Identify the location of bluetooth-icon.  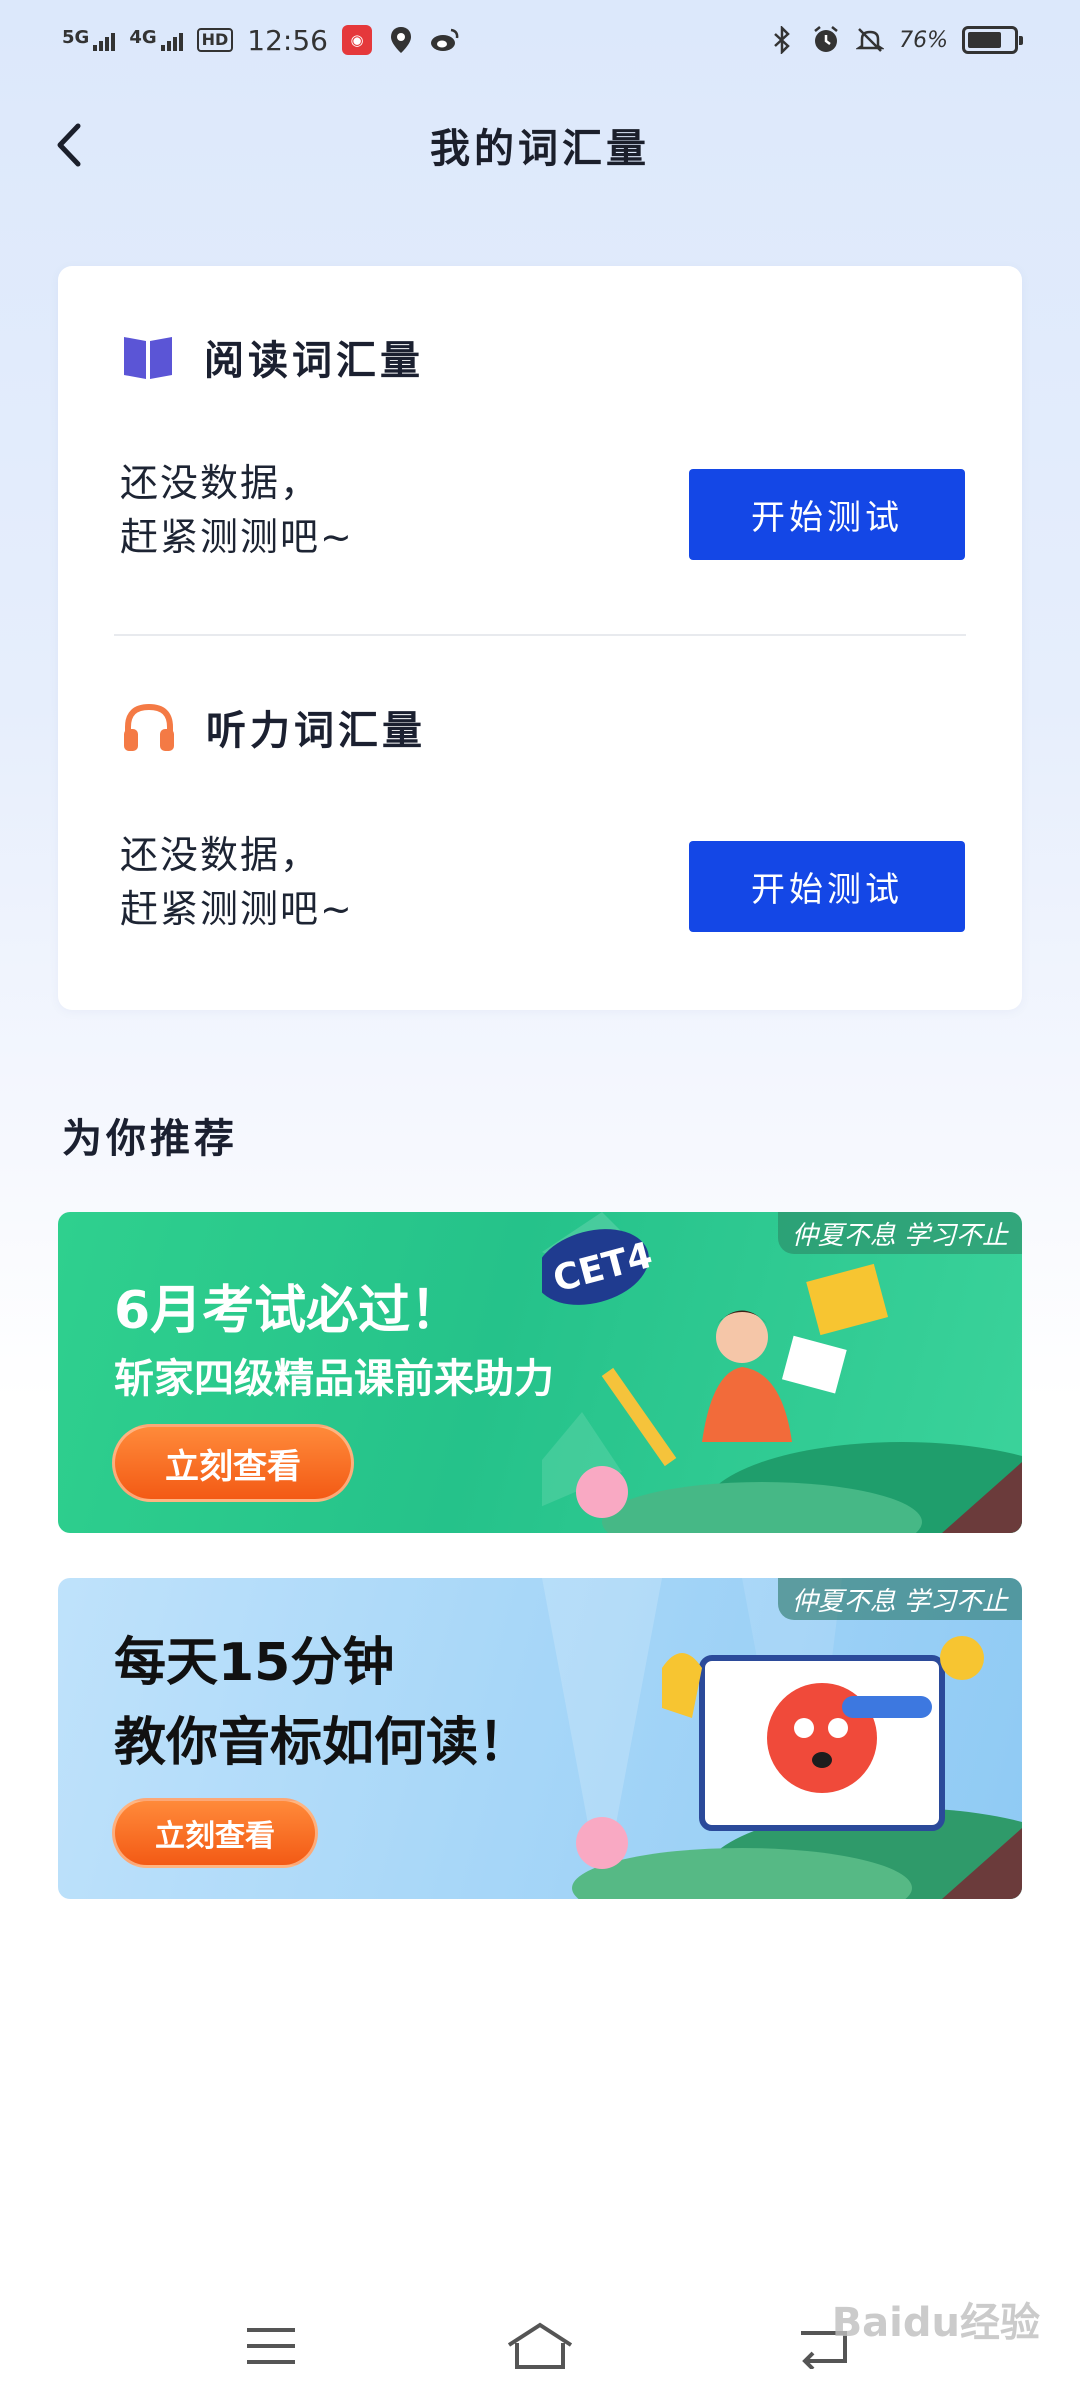
(782, 40).